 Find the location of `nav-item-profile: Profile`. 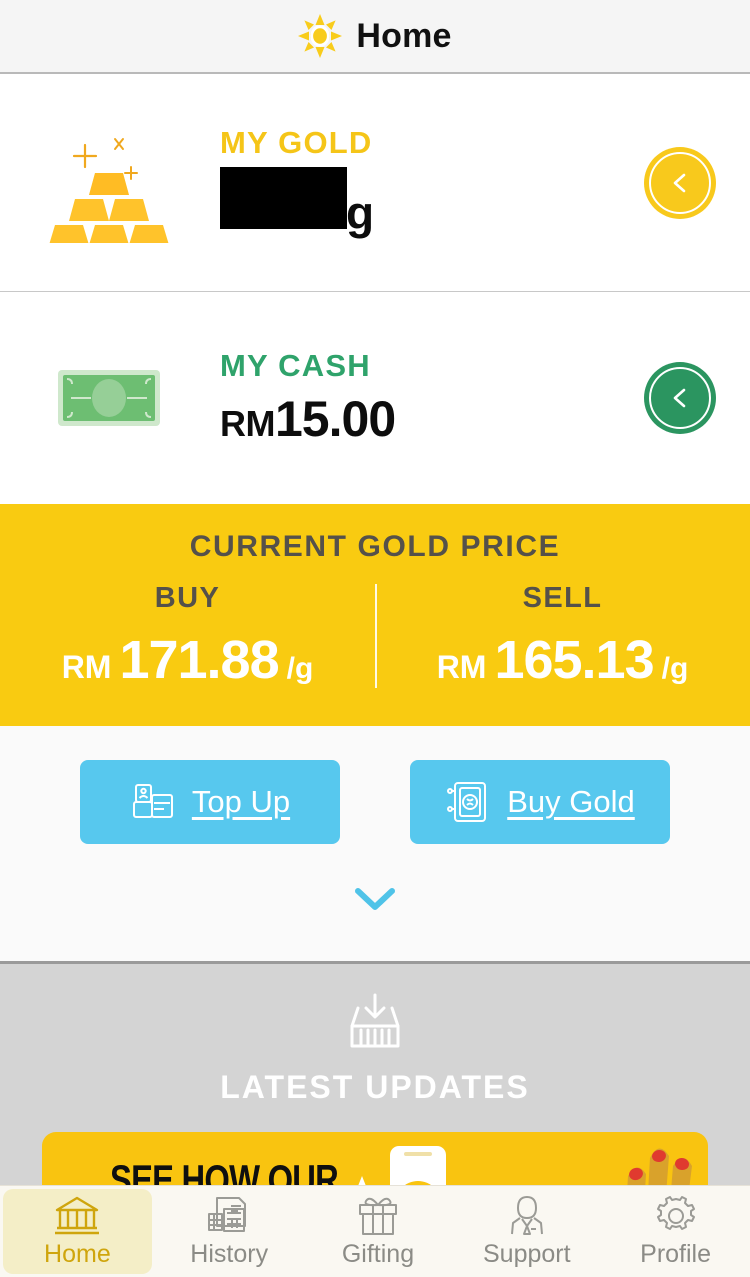

nav-item-profile: Profile is located at coordinates (675, 1231).